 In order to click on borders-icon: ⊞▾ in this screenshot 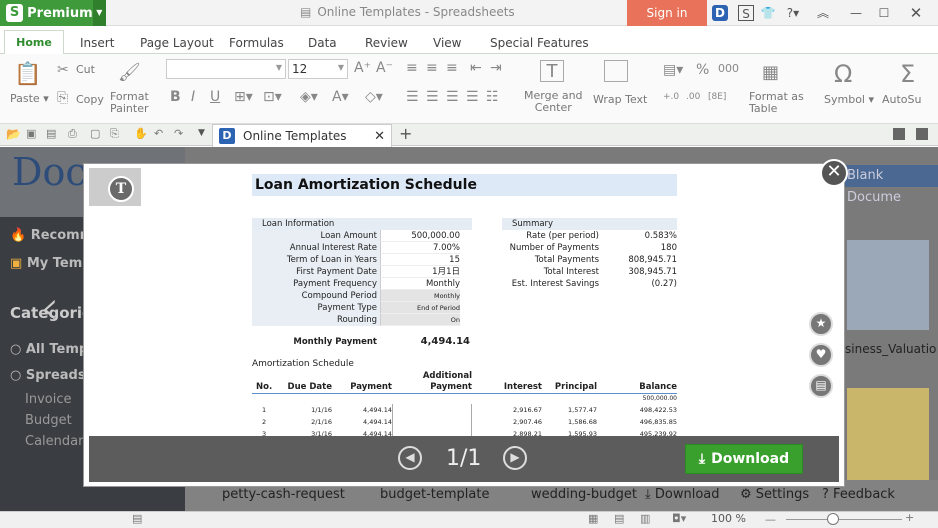, I will do `click(243, 97)`.